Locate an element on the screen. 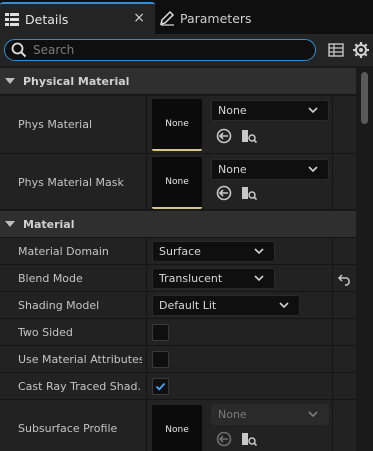  pencil-icon is located at coordinates (167, 18).